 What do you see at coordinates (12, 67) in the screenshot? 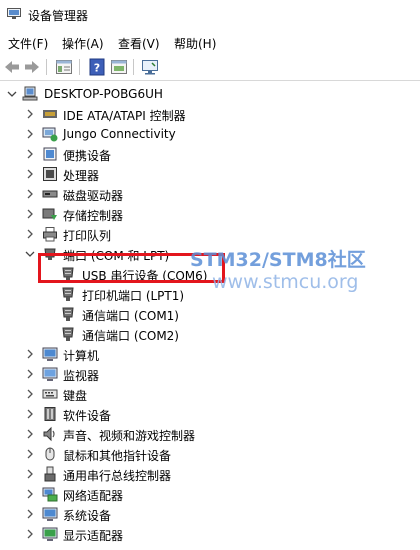
I see `back-icon` at bounding box center [12, 67].